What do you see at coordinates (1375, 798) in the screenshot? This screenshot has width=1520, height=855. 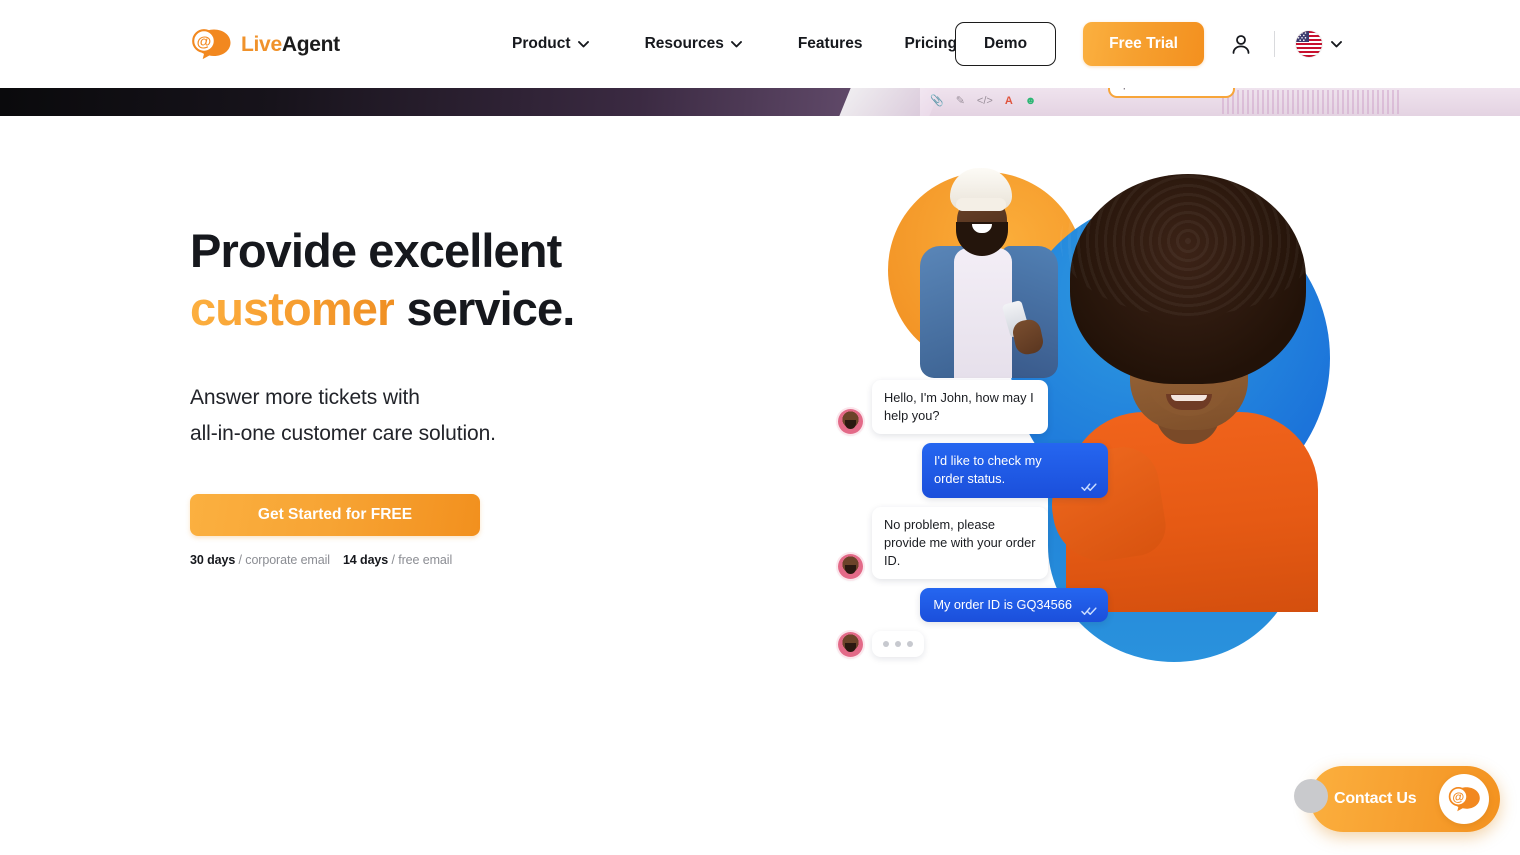 I see `contact-us-label: Contact Us` at bounding box center [1375, 798].